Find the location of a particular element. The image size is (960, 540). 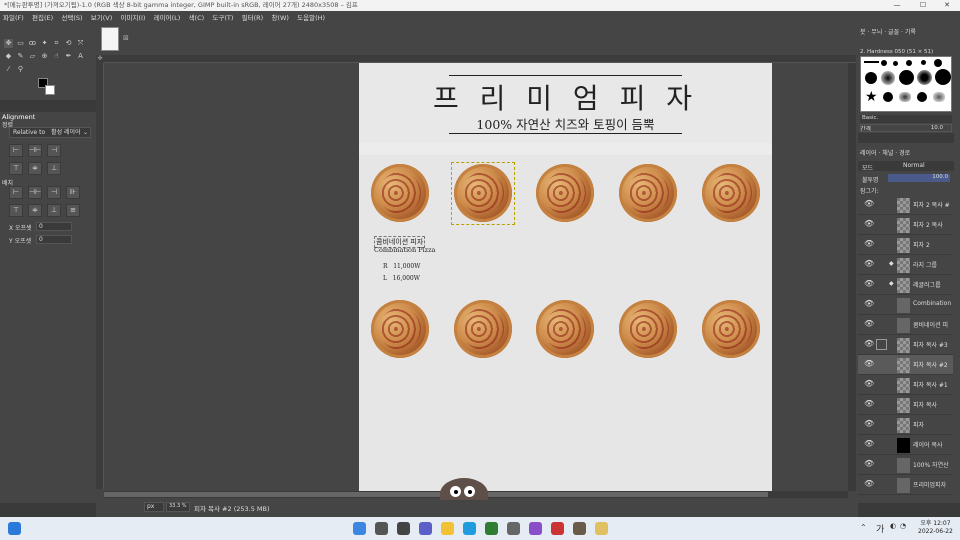

text-tool-icon: A is located at coordinates (80, 56).